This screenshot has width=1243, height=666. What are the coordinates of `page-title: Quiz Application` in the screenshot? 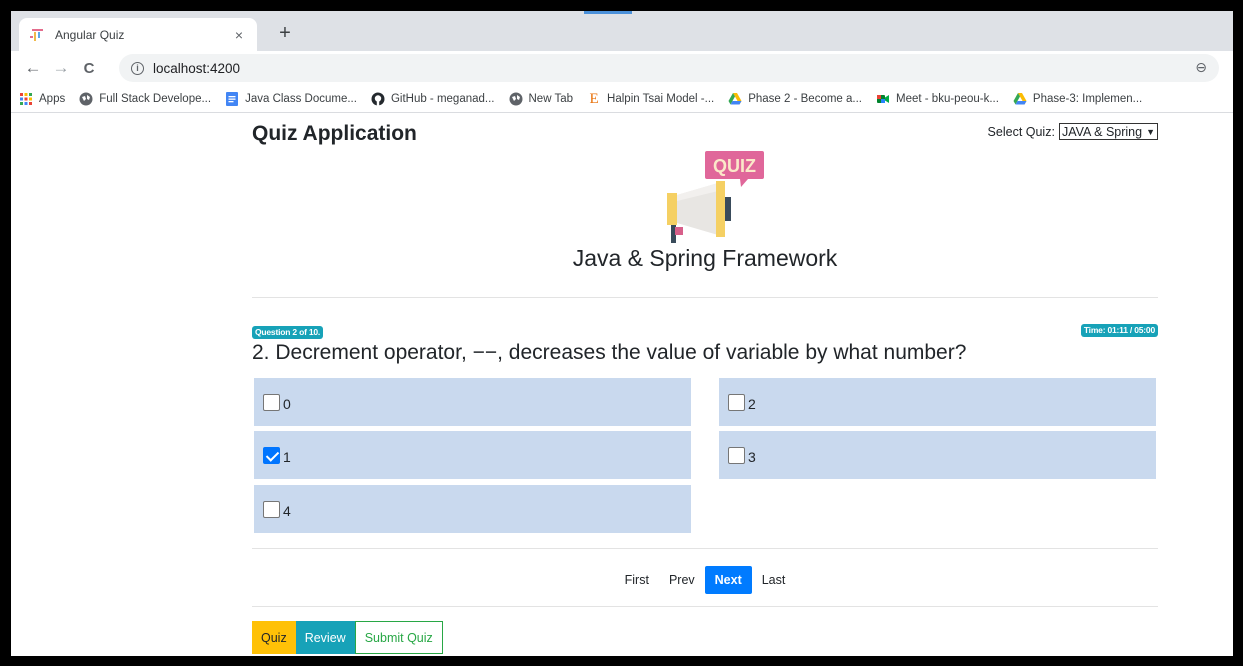 It's located at (334, 133).